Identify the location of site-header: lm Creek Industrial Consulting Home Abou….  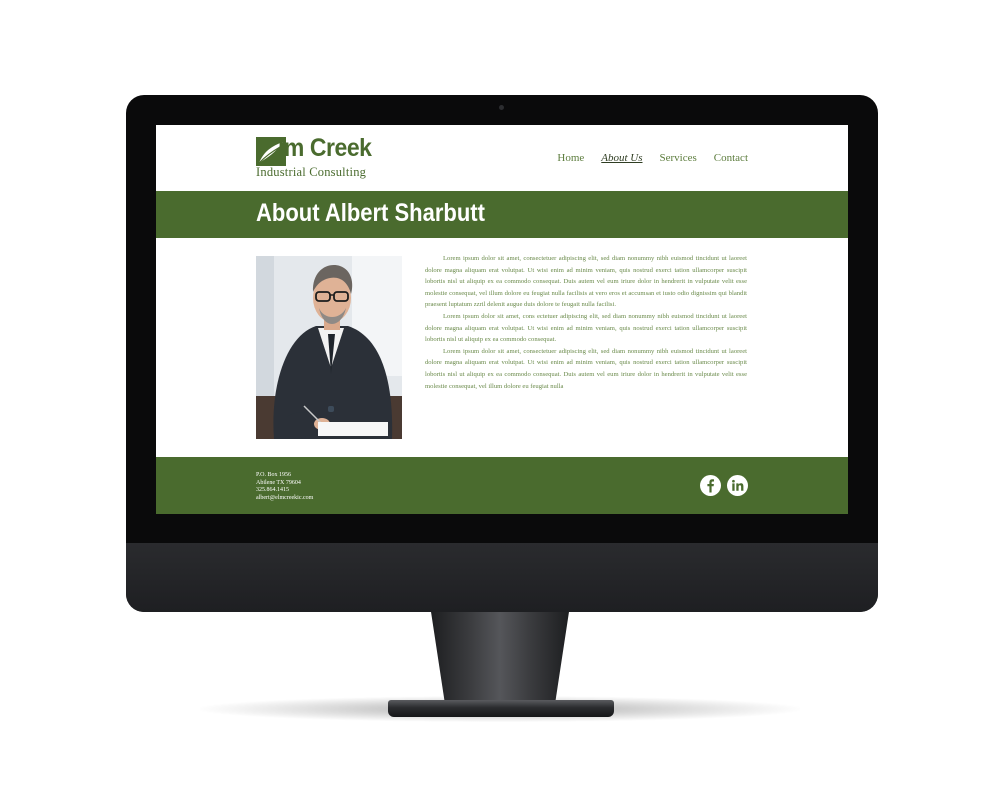
(502, 158).